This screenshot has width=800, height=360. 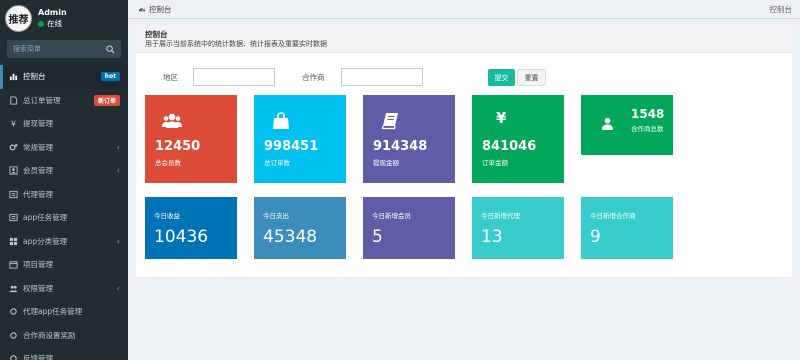 I want to click on stat-label: 今日新增合作商, so click(x=613, y=216).